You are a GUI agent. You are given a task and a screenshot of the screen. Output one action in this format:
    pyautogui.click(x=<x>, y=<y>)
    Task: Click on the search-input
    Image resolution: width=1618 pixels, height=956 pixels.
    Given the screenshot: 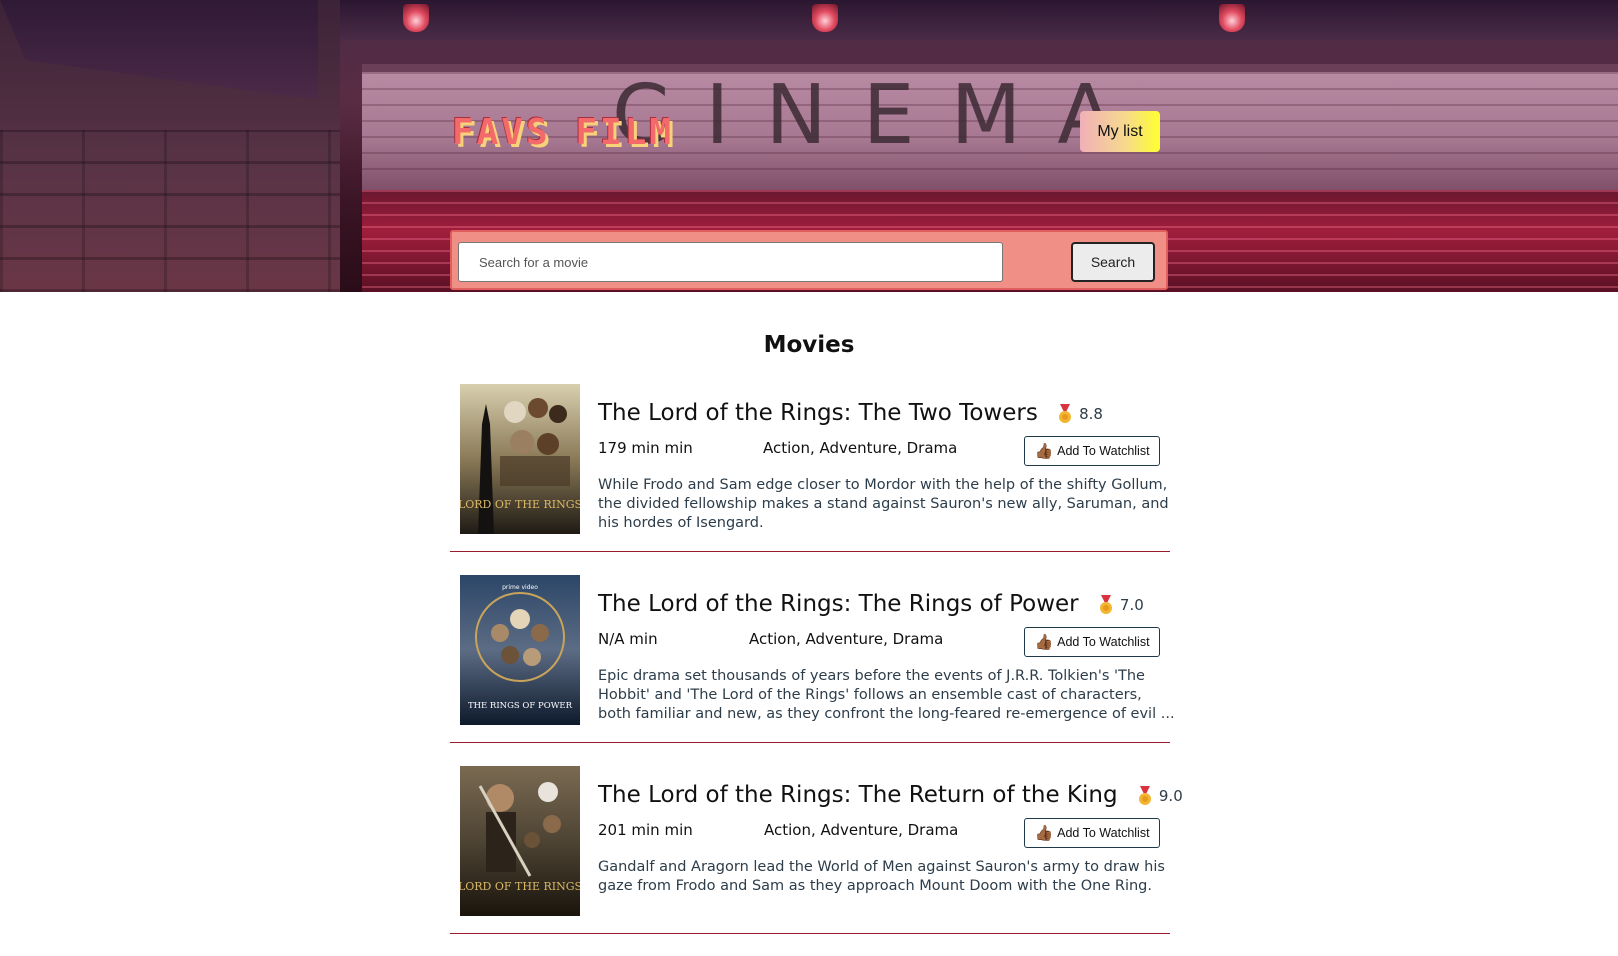 What is the action you would take?
    pyautogui.click(x=730, y=262)
    